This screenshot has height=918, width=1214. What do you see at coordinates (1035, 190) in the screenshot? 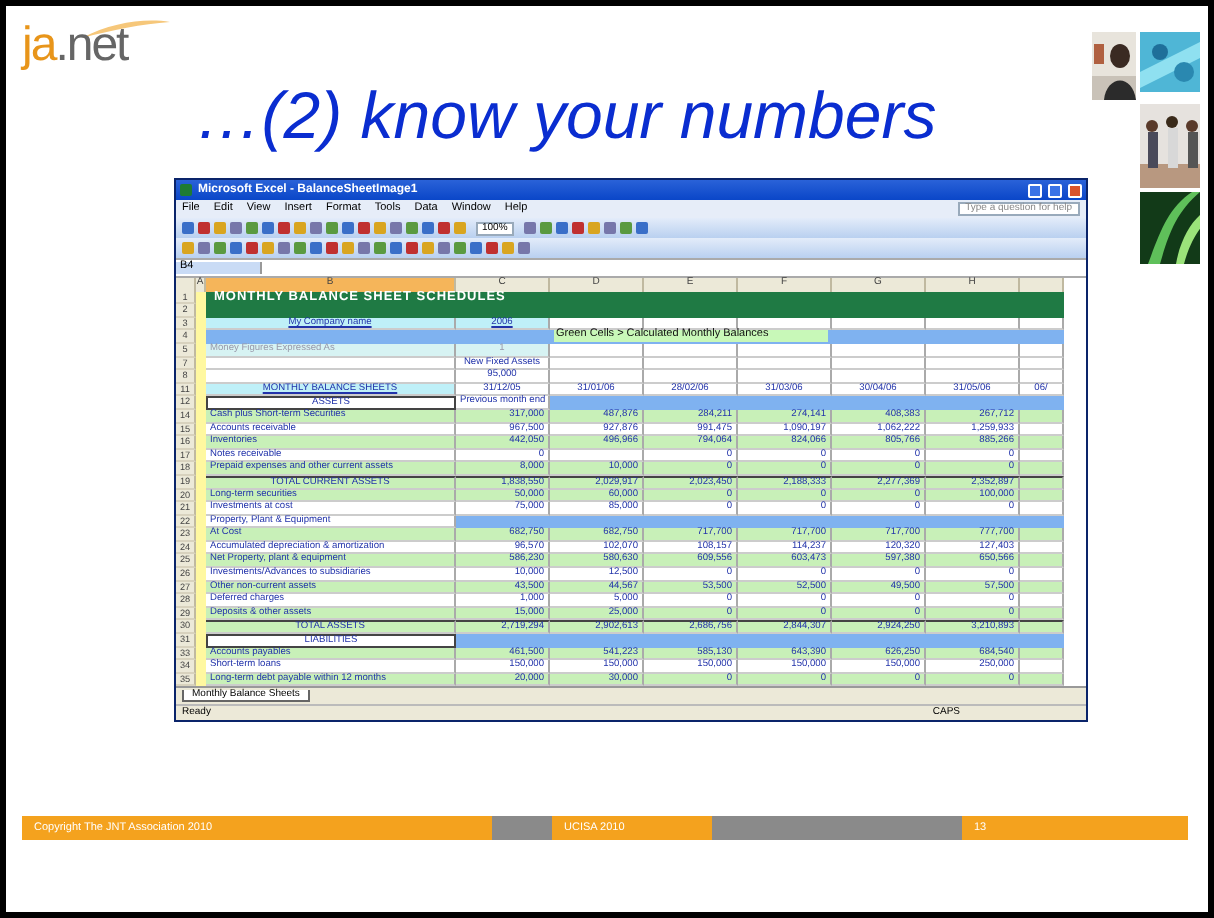
I see `minimize-button` at bounding box center [1035, 190].